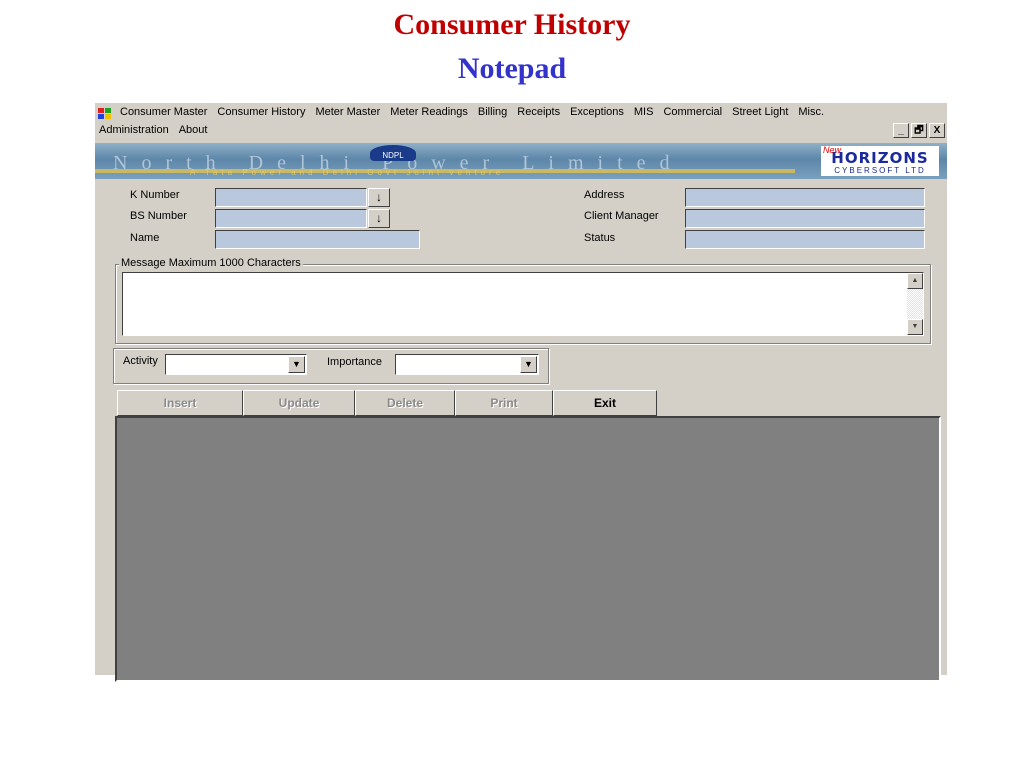  What do you see at coordinates (291, 197) in the screenshot?
I see `k-number-field` at bounding box center [291, 197].